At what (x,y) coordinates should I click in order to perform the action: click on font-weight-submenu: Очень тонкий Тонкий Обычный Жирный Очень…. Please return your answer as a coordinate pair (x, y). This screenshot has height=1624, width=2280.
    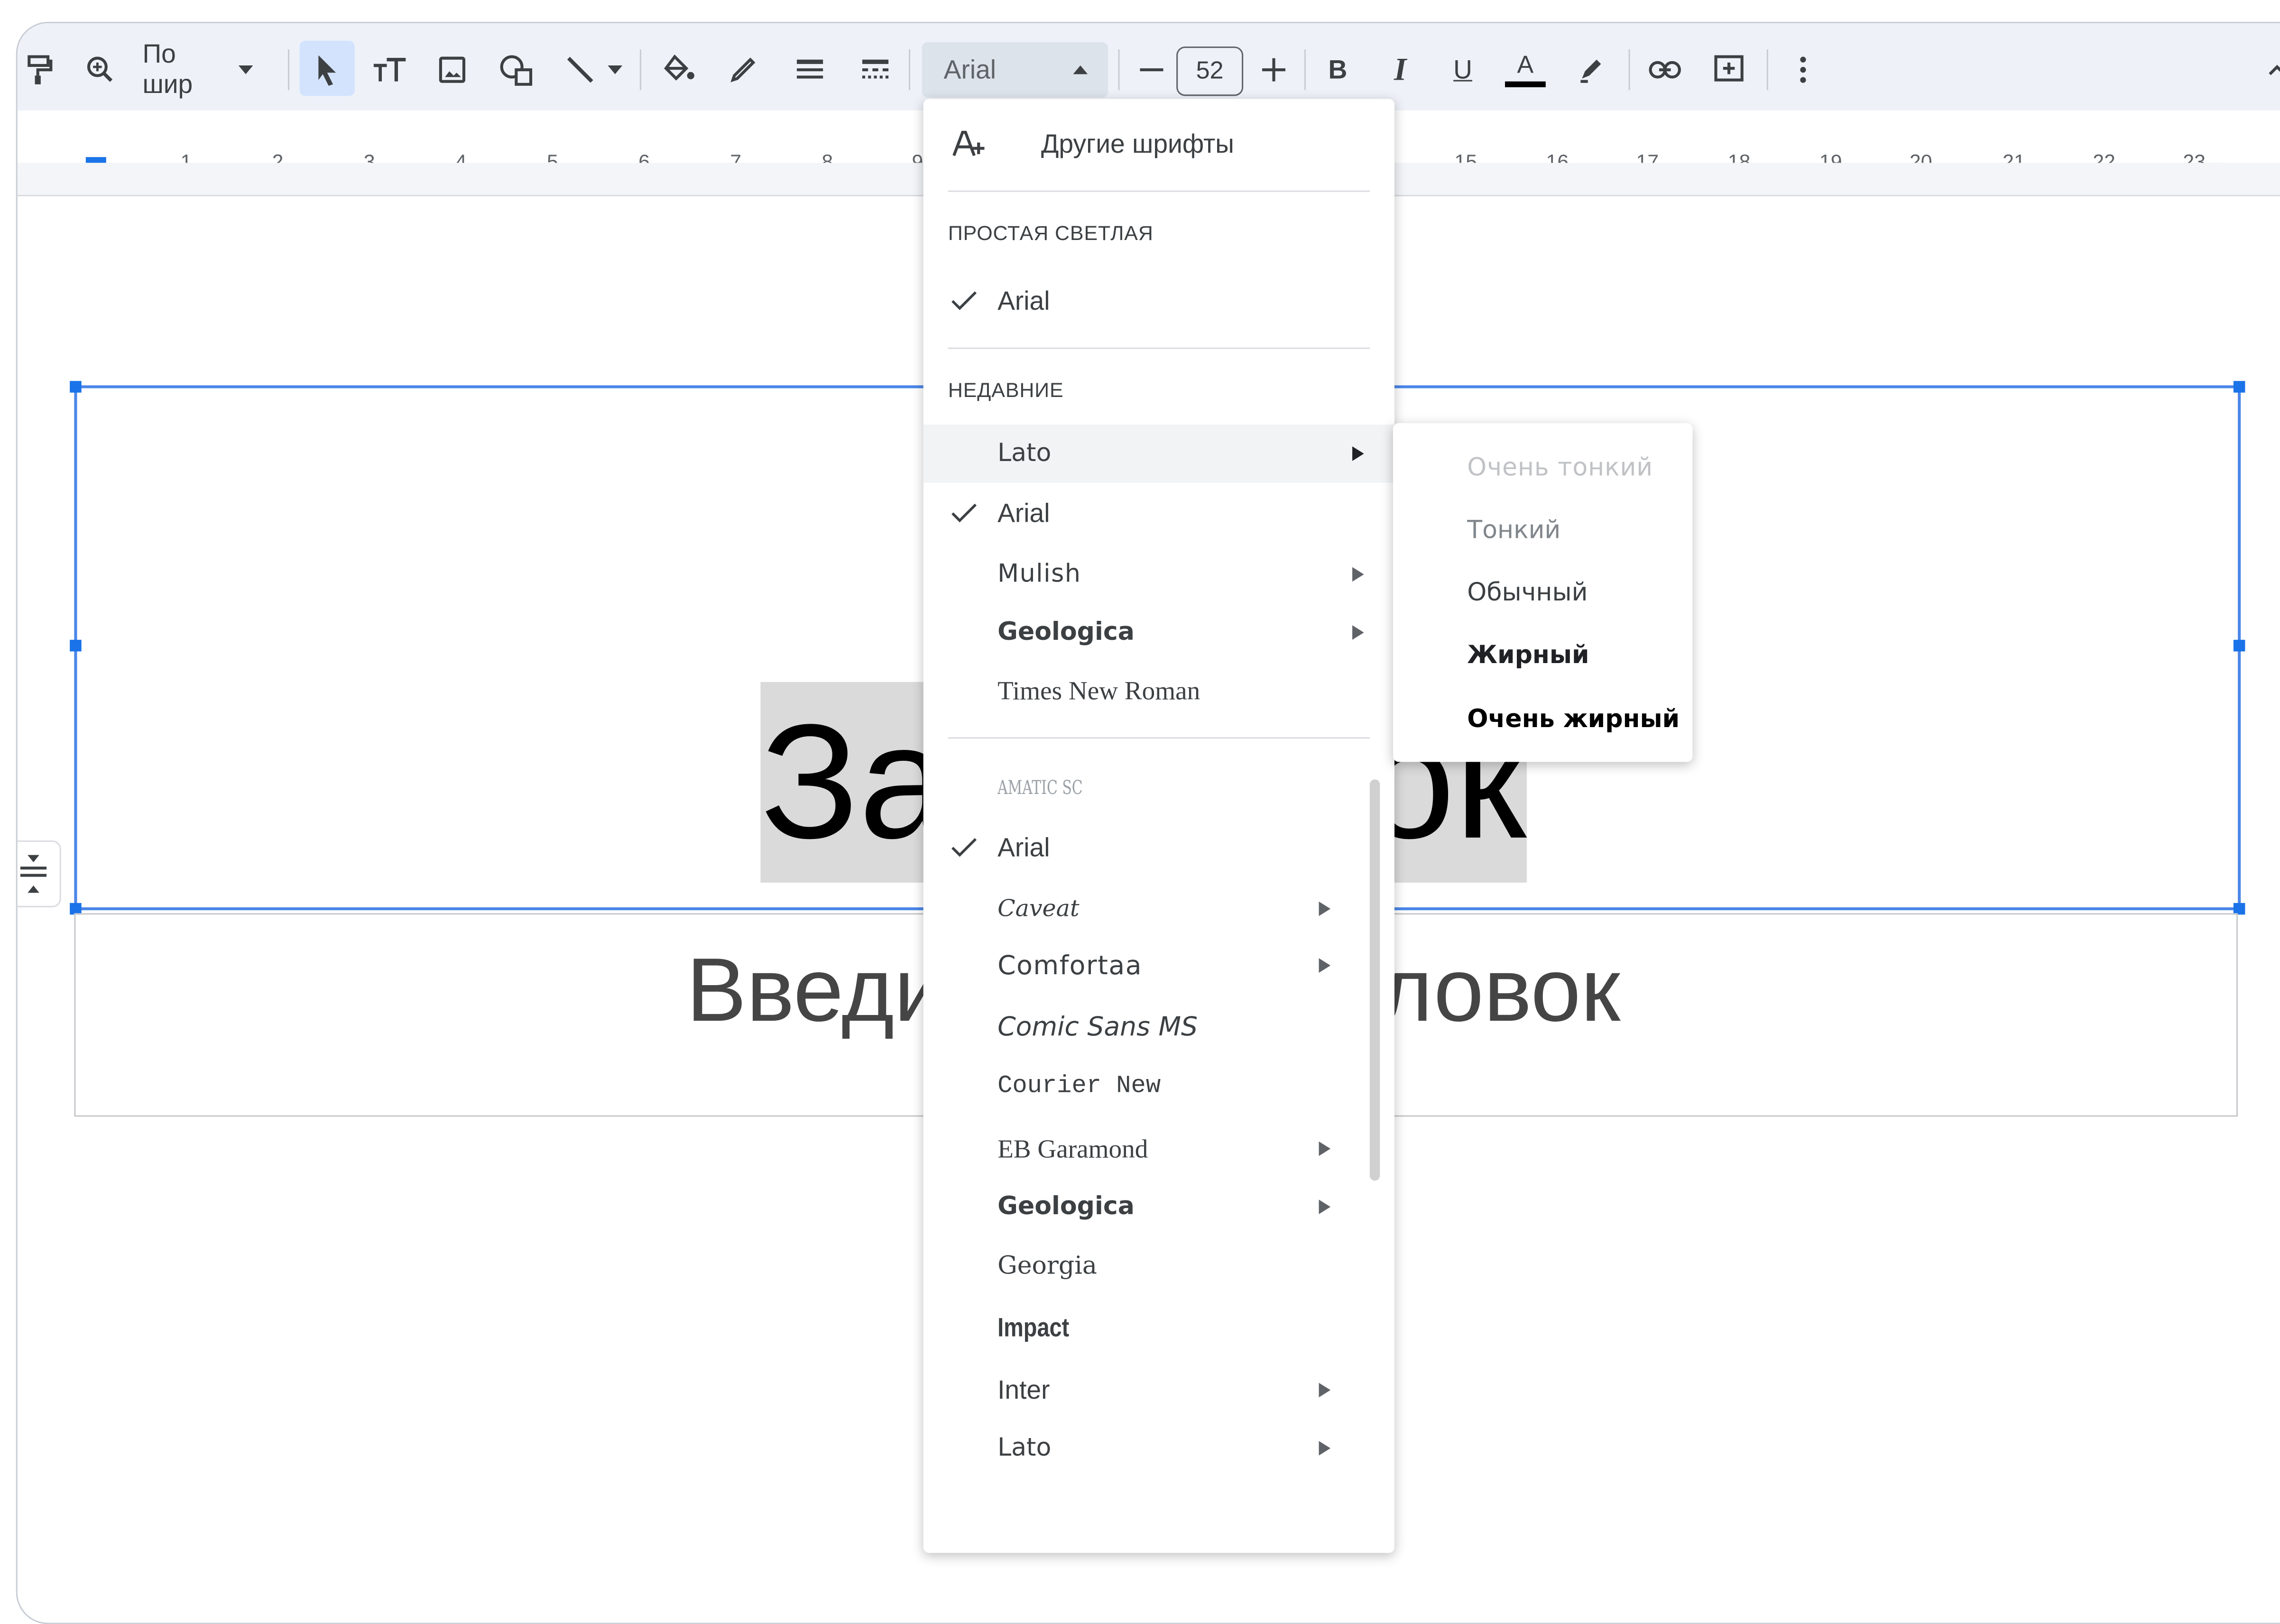
    Looking at the image, I should click on (1543, 592).